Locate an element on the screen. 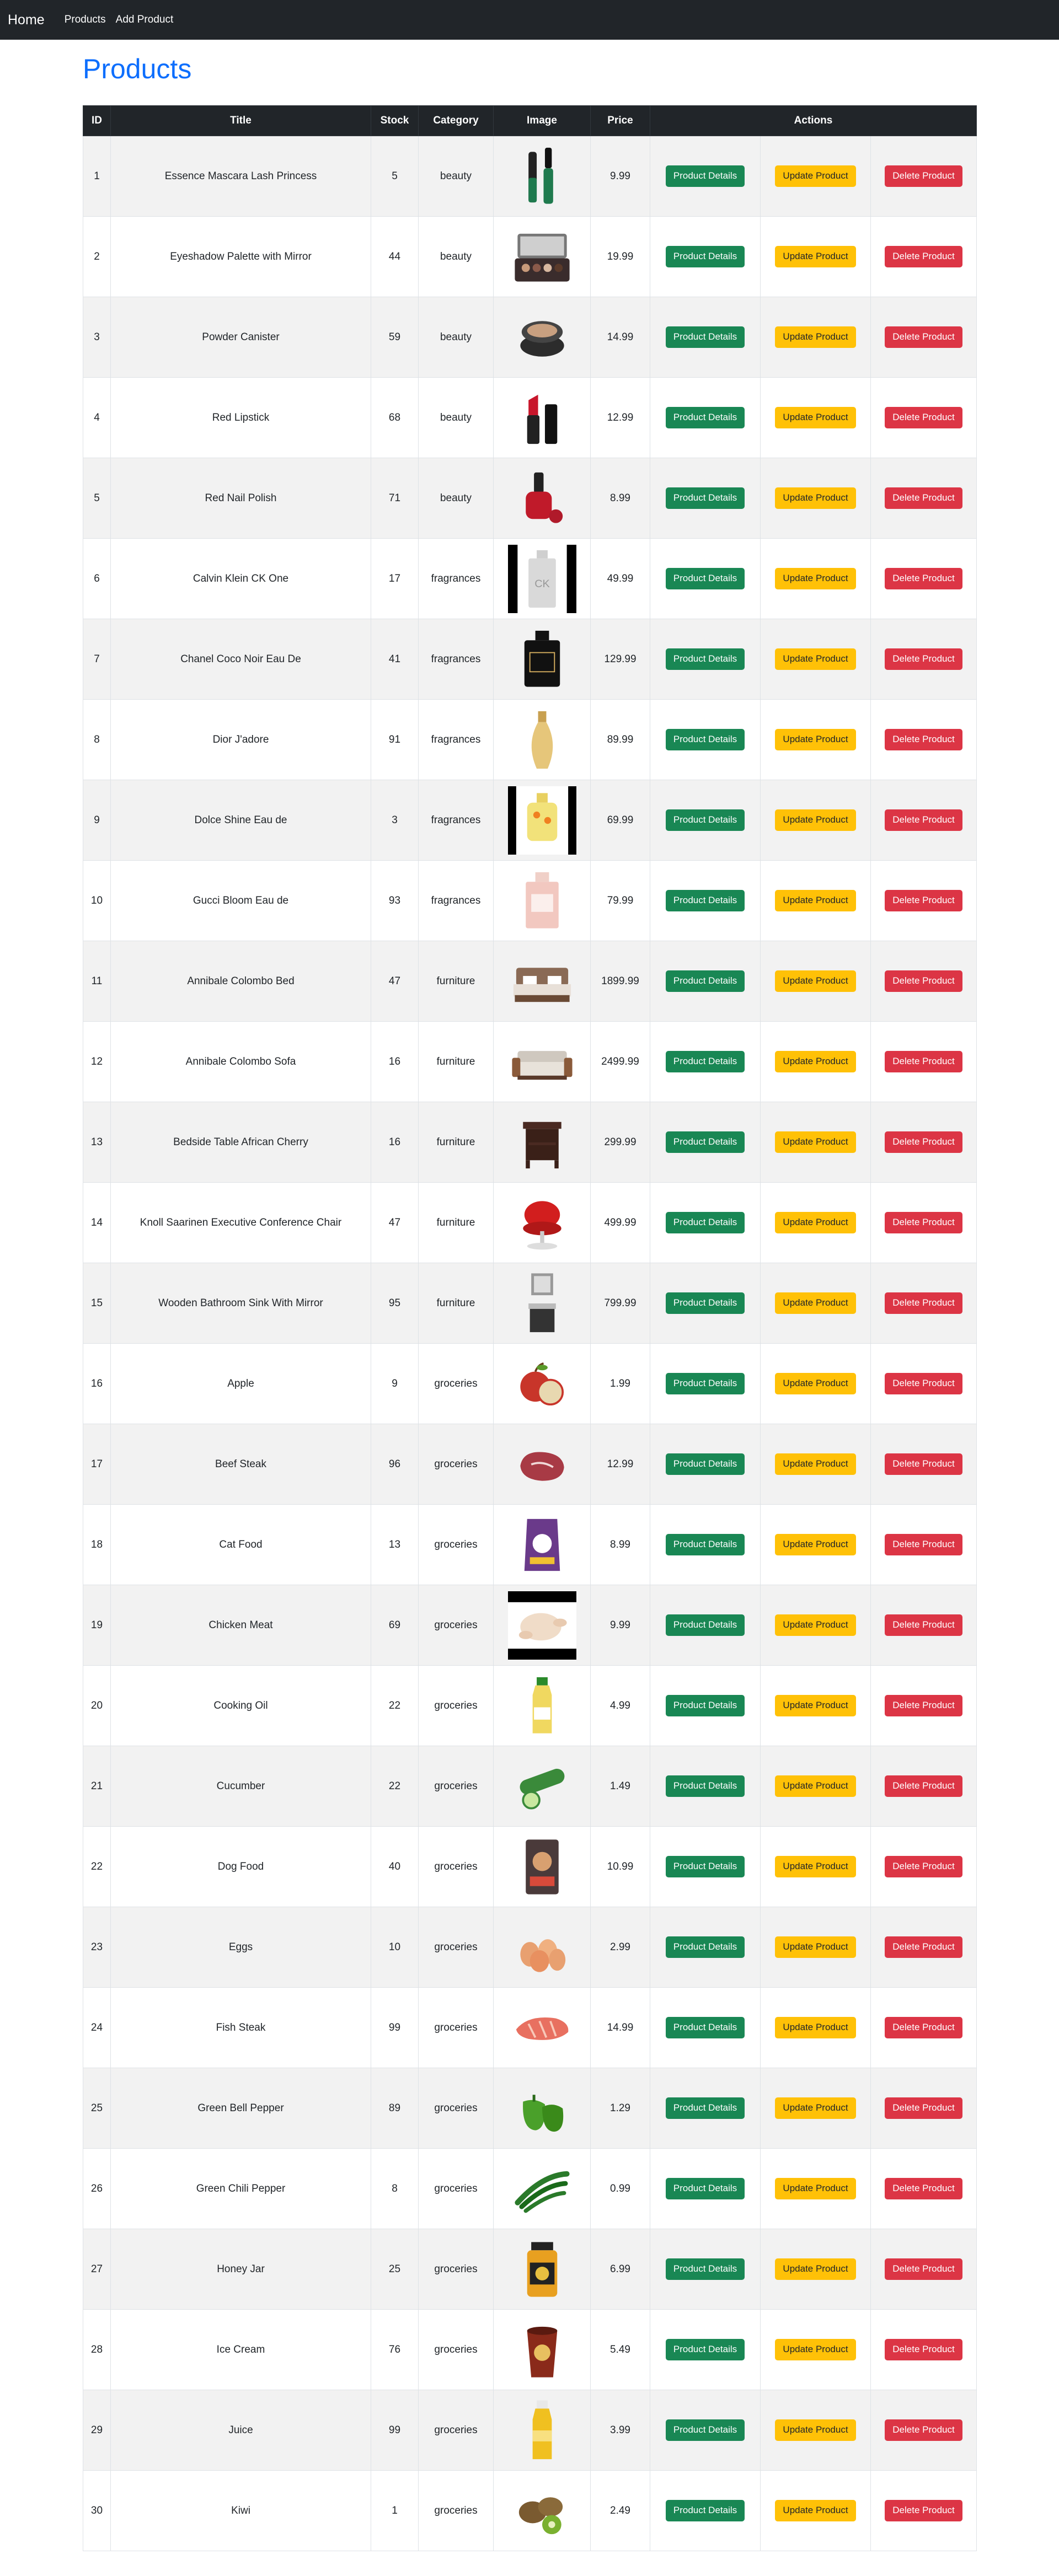 The width and height of the screenshot is (1059, 2576). dior-bottle-icon is located at coordinates (542, 740).